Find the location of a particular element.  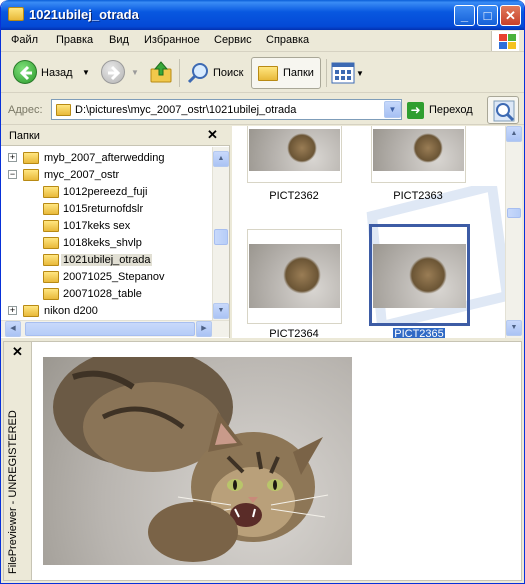

menu-help: Справка is located at coordinates (287, 40).